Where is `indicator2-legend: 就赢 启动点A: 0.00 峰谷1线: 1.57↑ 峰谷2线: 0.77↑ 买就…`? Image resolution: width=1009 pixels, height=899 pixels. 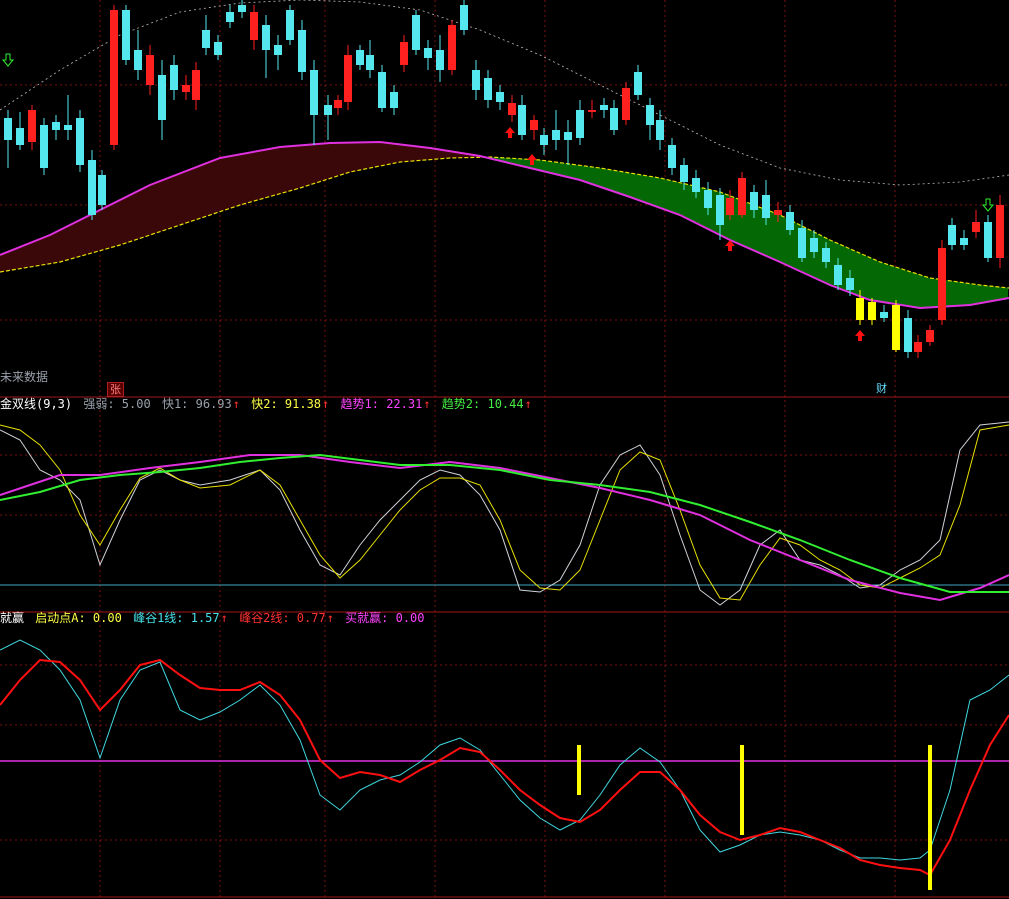 indicator2-legend: 就赢 启动点A: 0.00 峰谷1线: 1.57↑ 峰谷2线: 0.77↑ 买就… is located at coordinates (214, 618).